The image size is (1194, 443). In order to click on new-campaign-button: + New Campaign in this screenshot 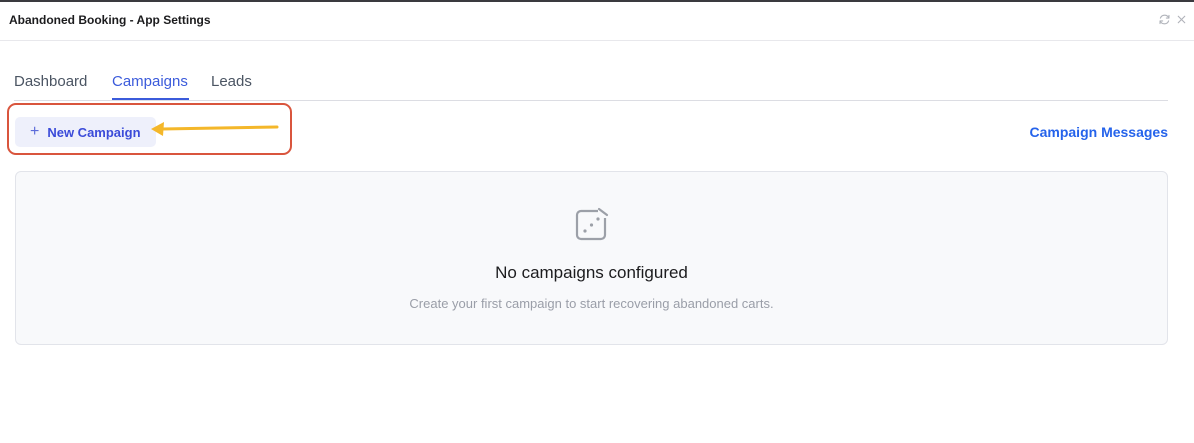, I will do `click(85, 132)`.